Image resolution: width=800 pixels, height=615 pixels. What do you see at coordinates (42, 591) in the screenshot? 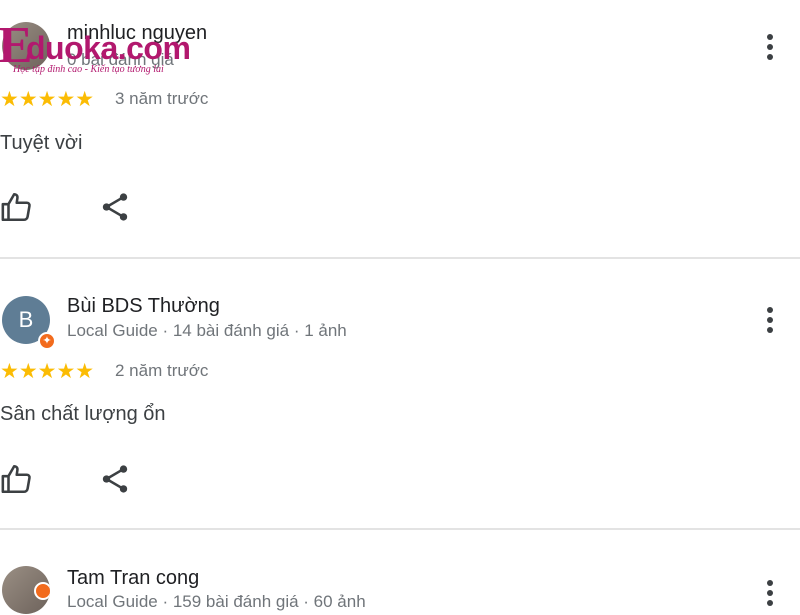
I see `local-guide-badge-icon` at bounding box center [42, 591].